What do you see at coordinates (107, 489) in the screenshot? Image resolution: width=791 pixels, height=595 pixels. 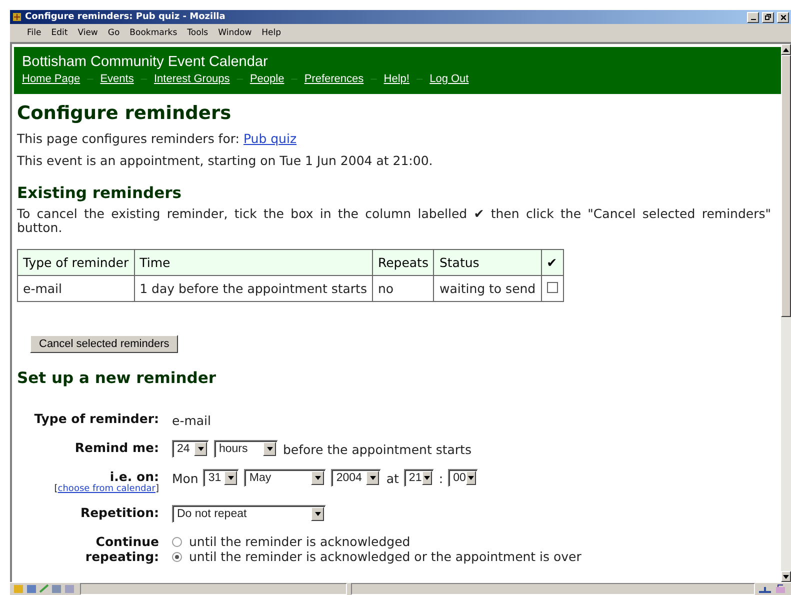 I see `calendar-link: choose from calendar` at bounding box center [107, 489].